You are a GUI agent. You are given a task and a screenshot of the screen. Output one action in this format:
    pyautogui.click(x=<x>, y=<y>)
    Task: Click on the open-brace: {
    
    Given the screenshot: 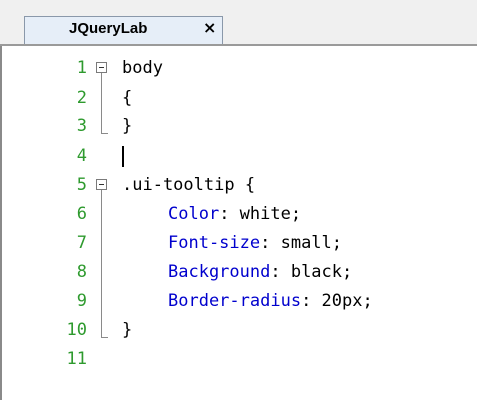 What is the action you would take?
    pyautogui.click(x=127, y=98)
    